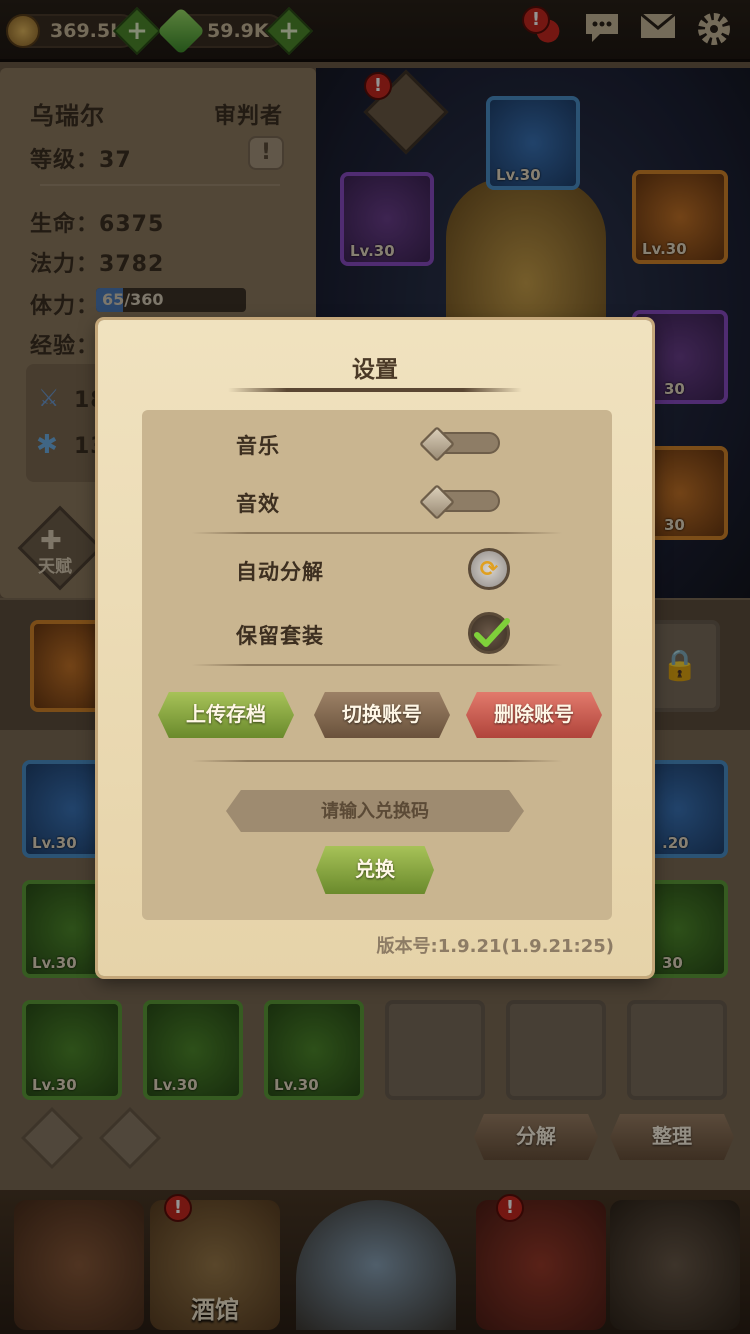 This screenshot has width=750, height=1334. I want to click on music-toggle, so click(459, 444).